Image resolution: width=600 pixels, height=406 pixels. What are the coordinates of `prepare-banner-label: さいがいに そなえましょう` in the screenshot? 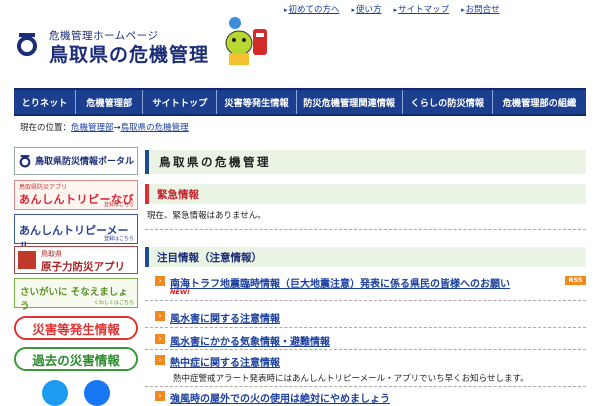 It's located at (74, 299).